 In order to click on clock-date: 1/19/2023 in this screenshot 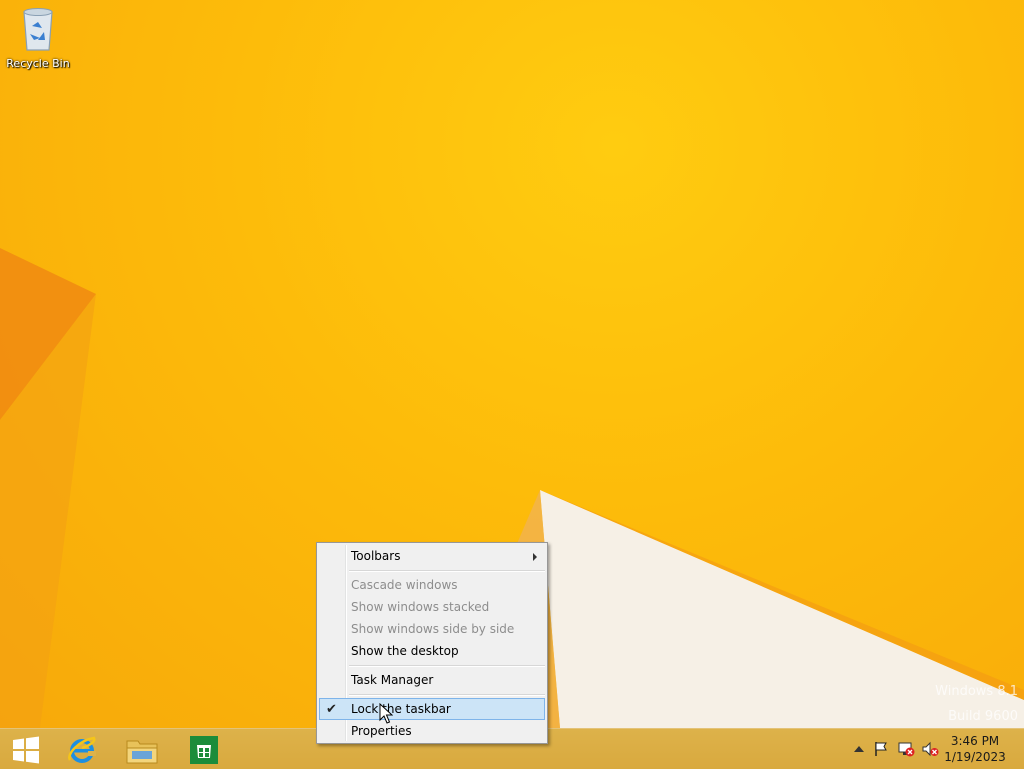, I will do `click(975, 757)`.